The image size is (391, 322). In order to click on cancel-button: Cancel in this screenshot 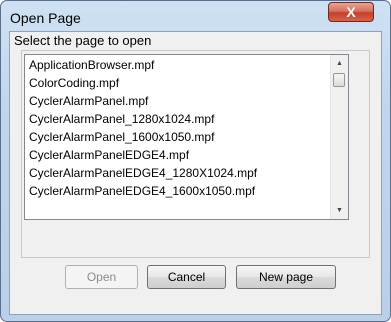, I will do `click(186, 277)`.